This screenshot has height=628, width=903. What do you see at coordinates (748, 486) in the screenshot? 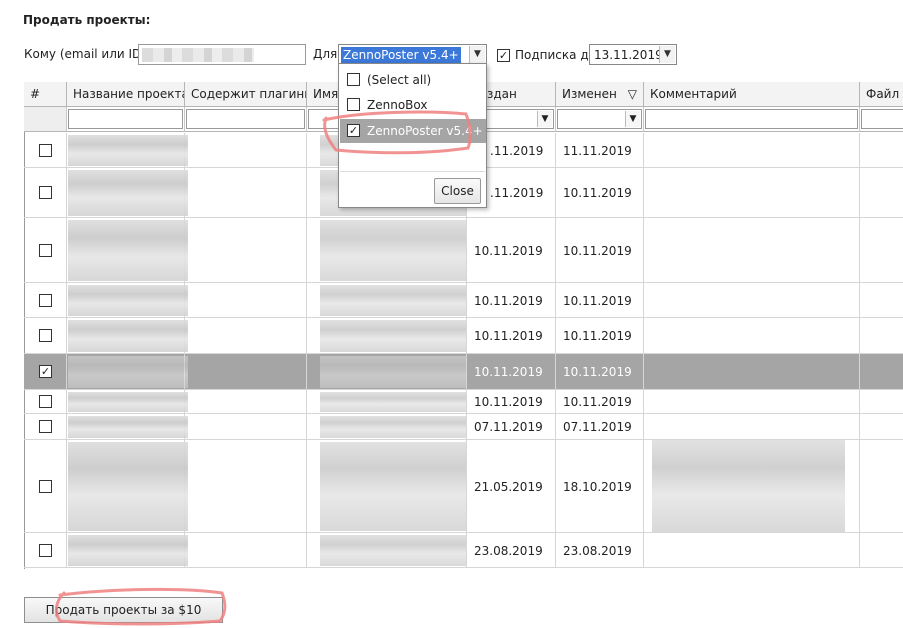
I see `redacted-comment` at bounding box center [748, 486].